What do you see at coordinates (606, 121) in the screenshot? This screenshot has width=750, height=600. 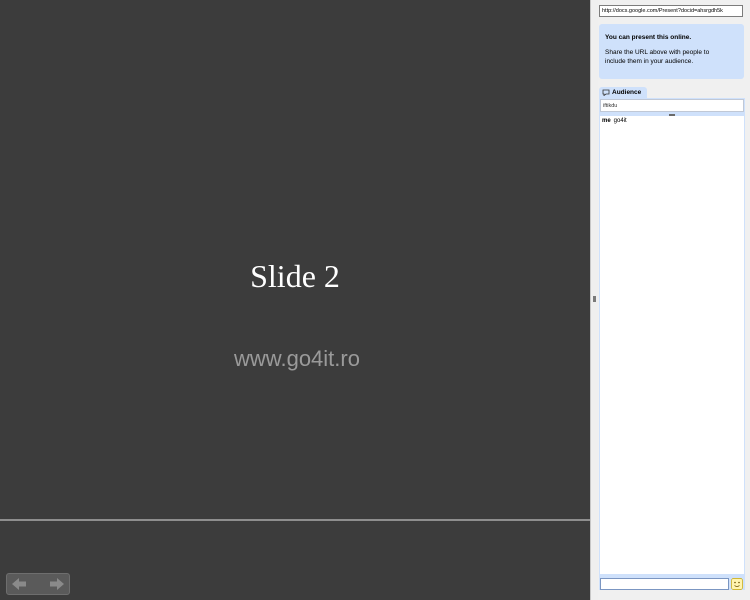 I see `audience-member-name: me` at bounding box center [606, 121].